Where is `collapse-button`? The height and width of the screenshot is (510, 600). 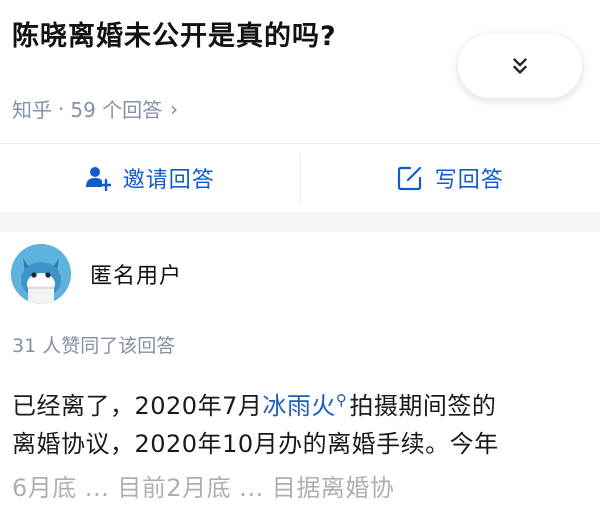 collapse-button is located at coordinates (520, 66).